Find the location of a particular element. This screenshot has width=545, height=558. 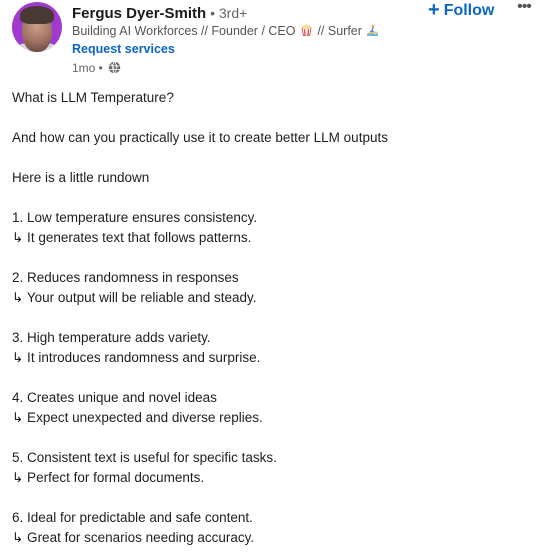

surfer-icon is located at coordinates (373, 30).